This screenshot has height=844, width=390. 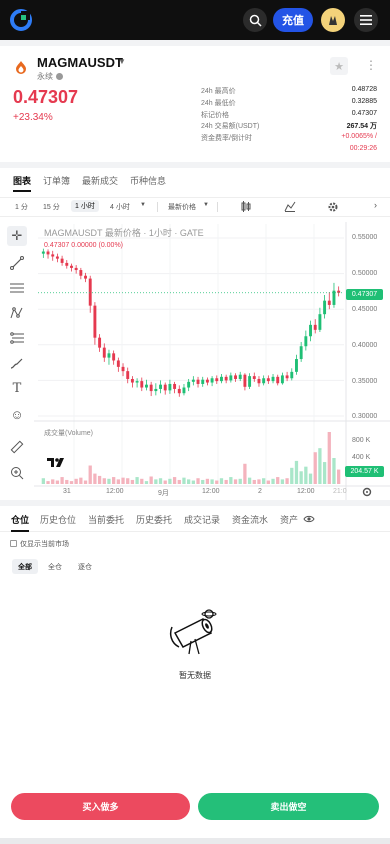 What do you see at coordinates (195, 20) in the screenshot?
I see `top-bar: 充值` at bounding box center [195, 20].